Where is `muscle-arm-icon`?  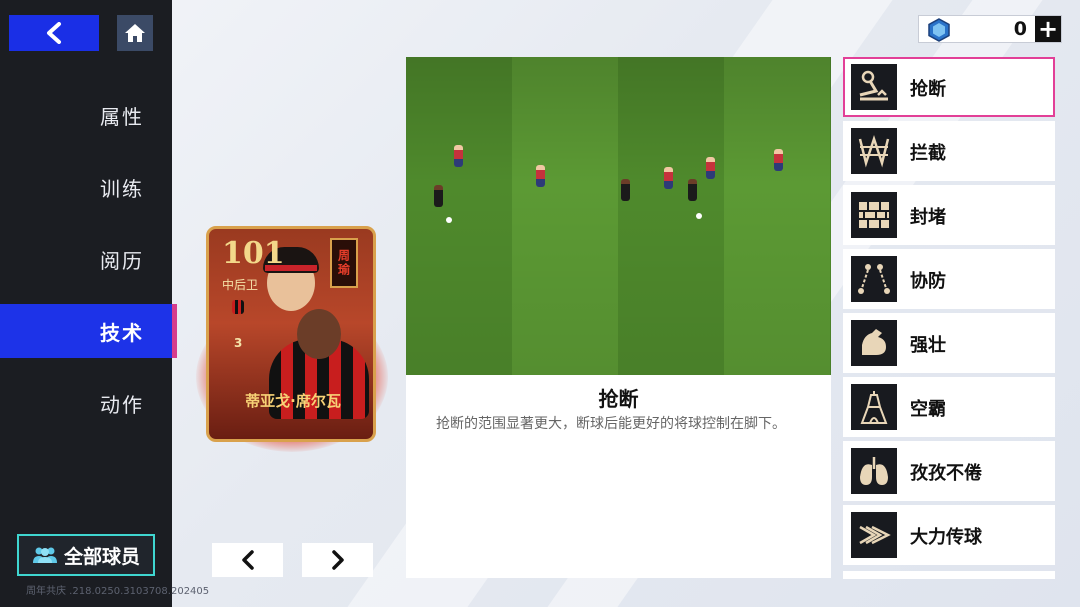 muscle-arm-icon is located at coordinates (874, 343).